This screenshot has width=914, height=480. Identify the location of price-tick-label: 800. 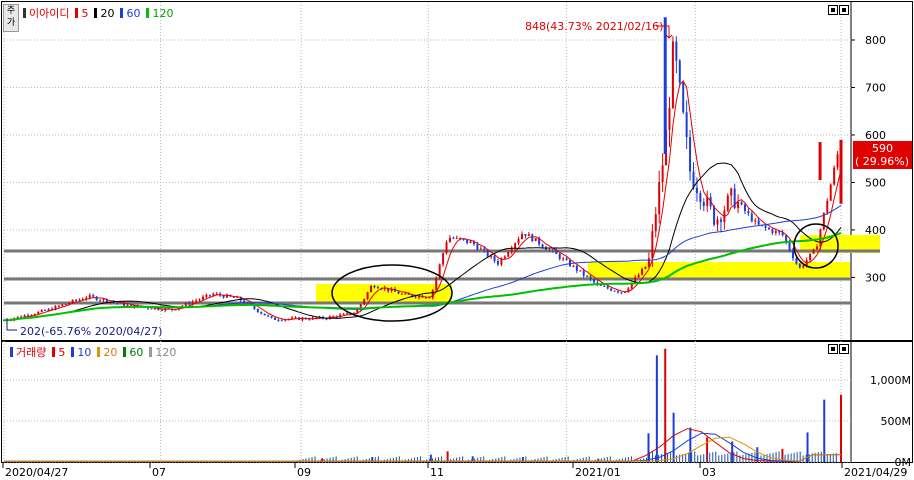
(875, 40).